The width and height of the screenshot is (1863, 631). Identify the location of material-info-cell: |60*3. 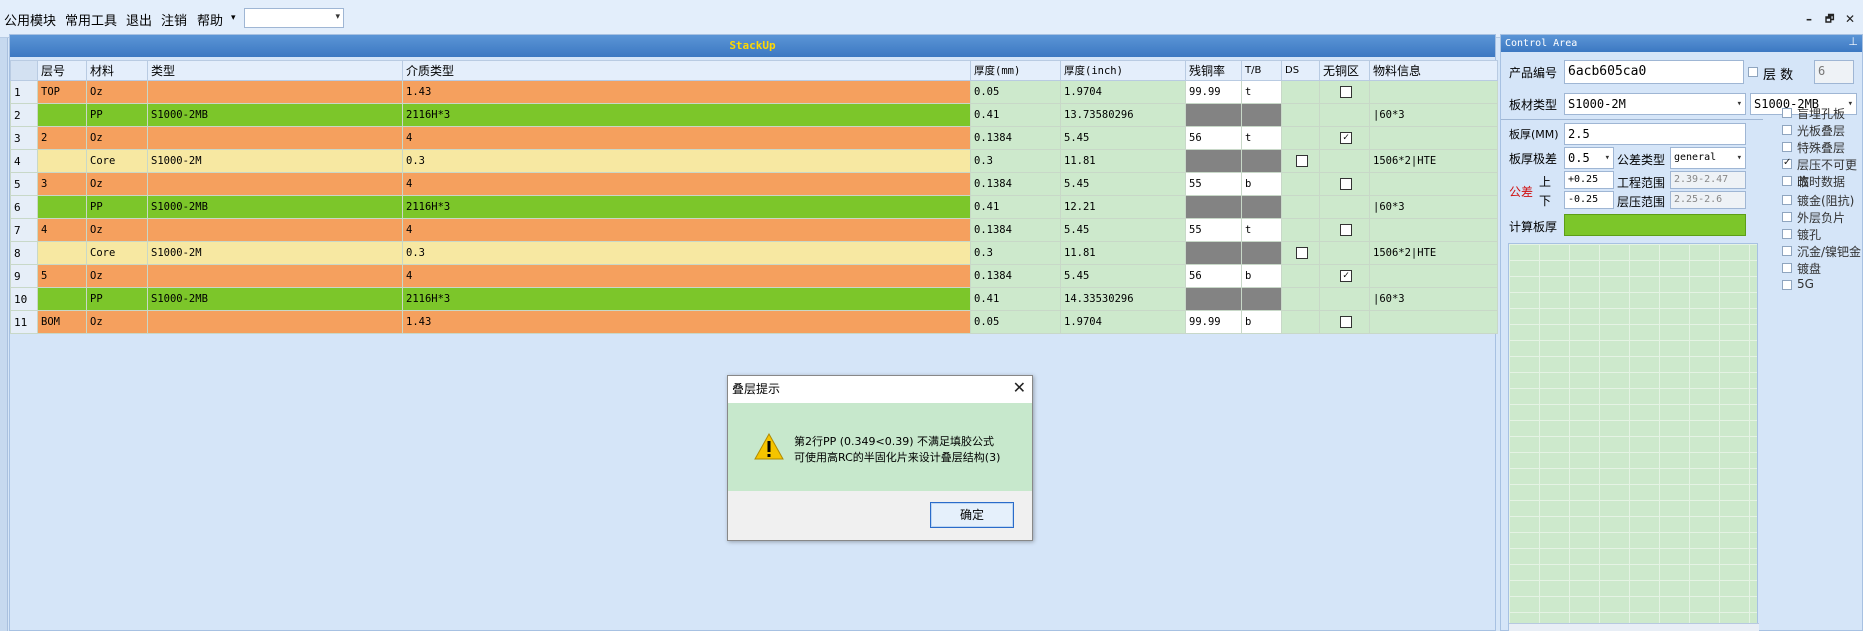
(1433, 207).